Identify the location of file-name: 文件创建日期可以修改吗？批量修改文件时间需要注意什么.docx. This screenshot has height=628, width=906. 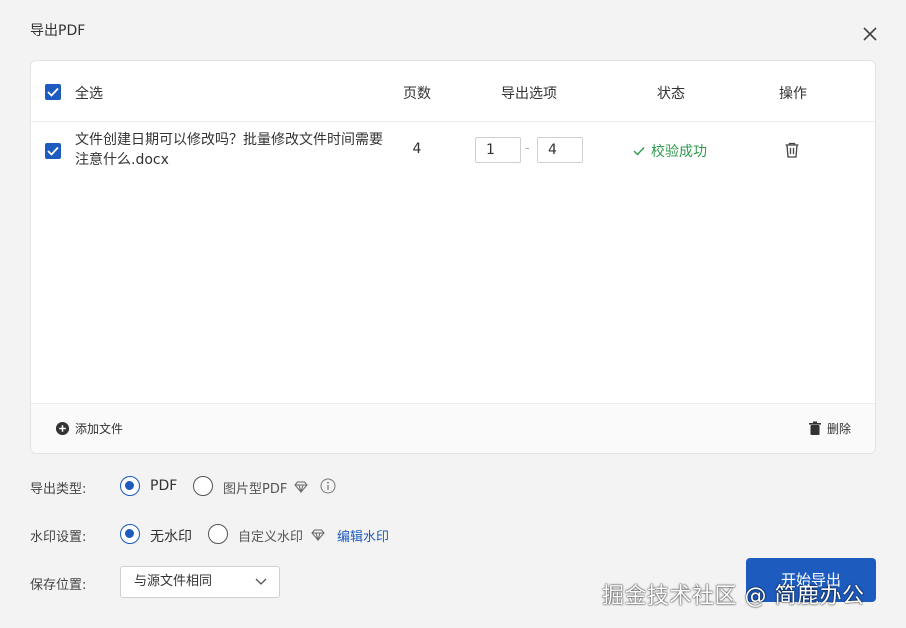
(229, 150).